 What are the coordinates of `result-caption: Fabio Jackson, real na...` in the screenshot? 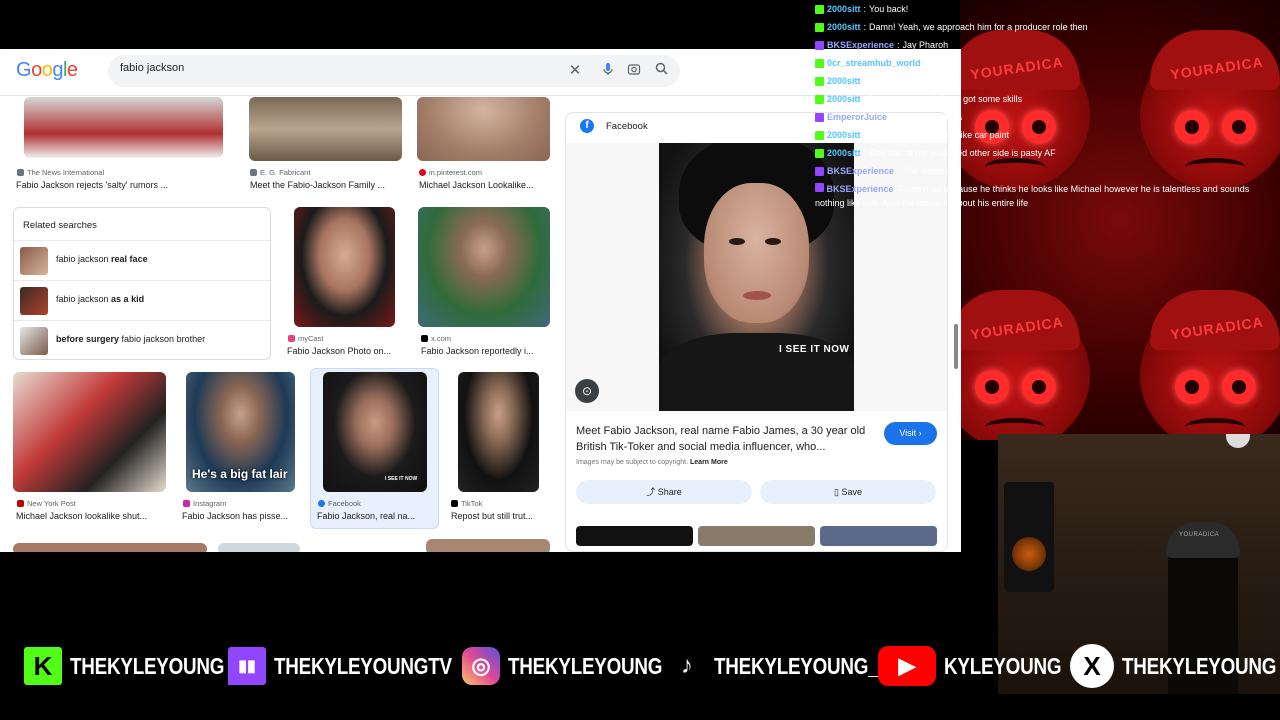 It's located at (373, 516).